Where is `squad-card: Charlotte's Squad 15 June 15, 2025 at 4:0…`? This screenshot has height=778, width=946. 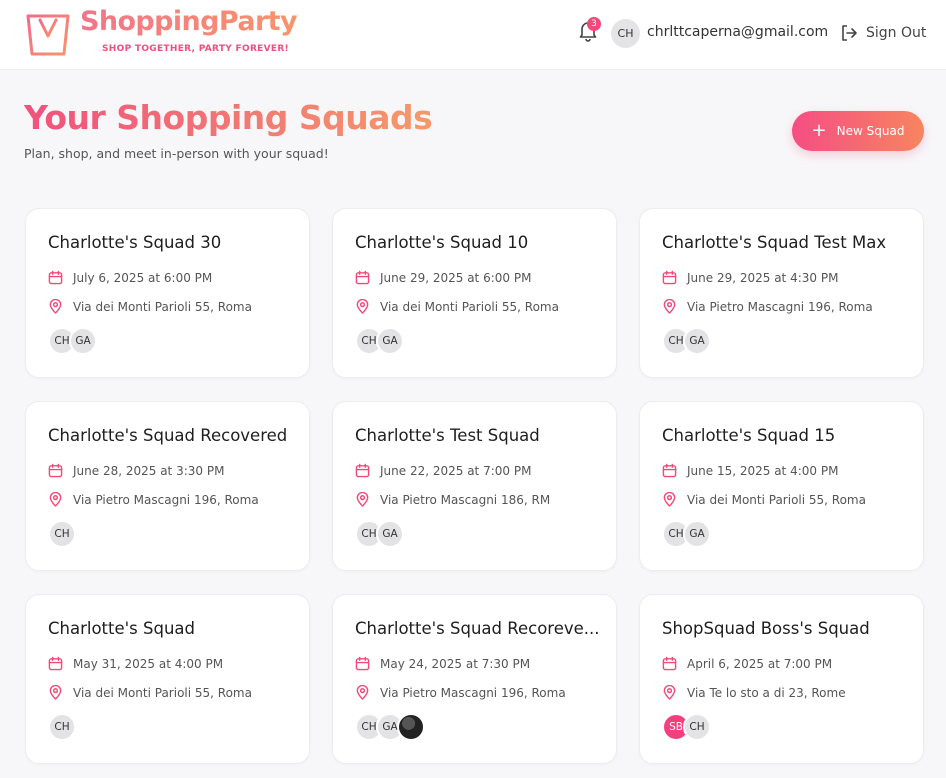 squad-card: Charlotte's Squad 15 June 15, 2025 at 4:0… is located at coordinates (781, 486).